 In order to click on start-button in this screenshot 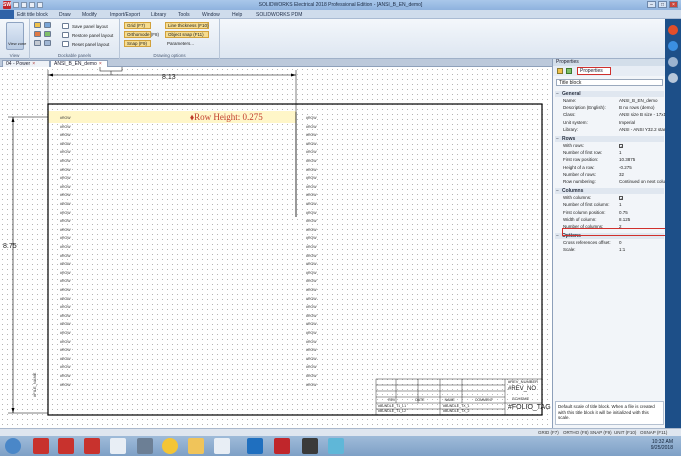, I will do `click(13, 446)`.